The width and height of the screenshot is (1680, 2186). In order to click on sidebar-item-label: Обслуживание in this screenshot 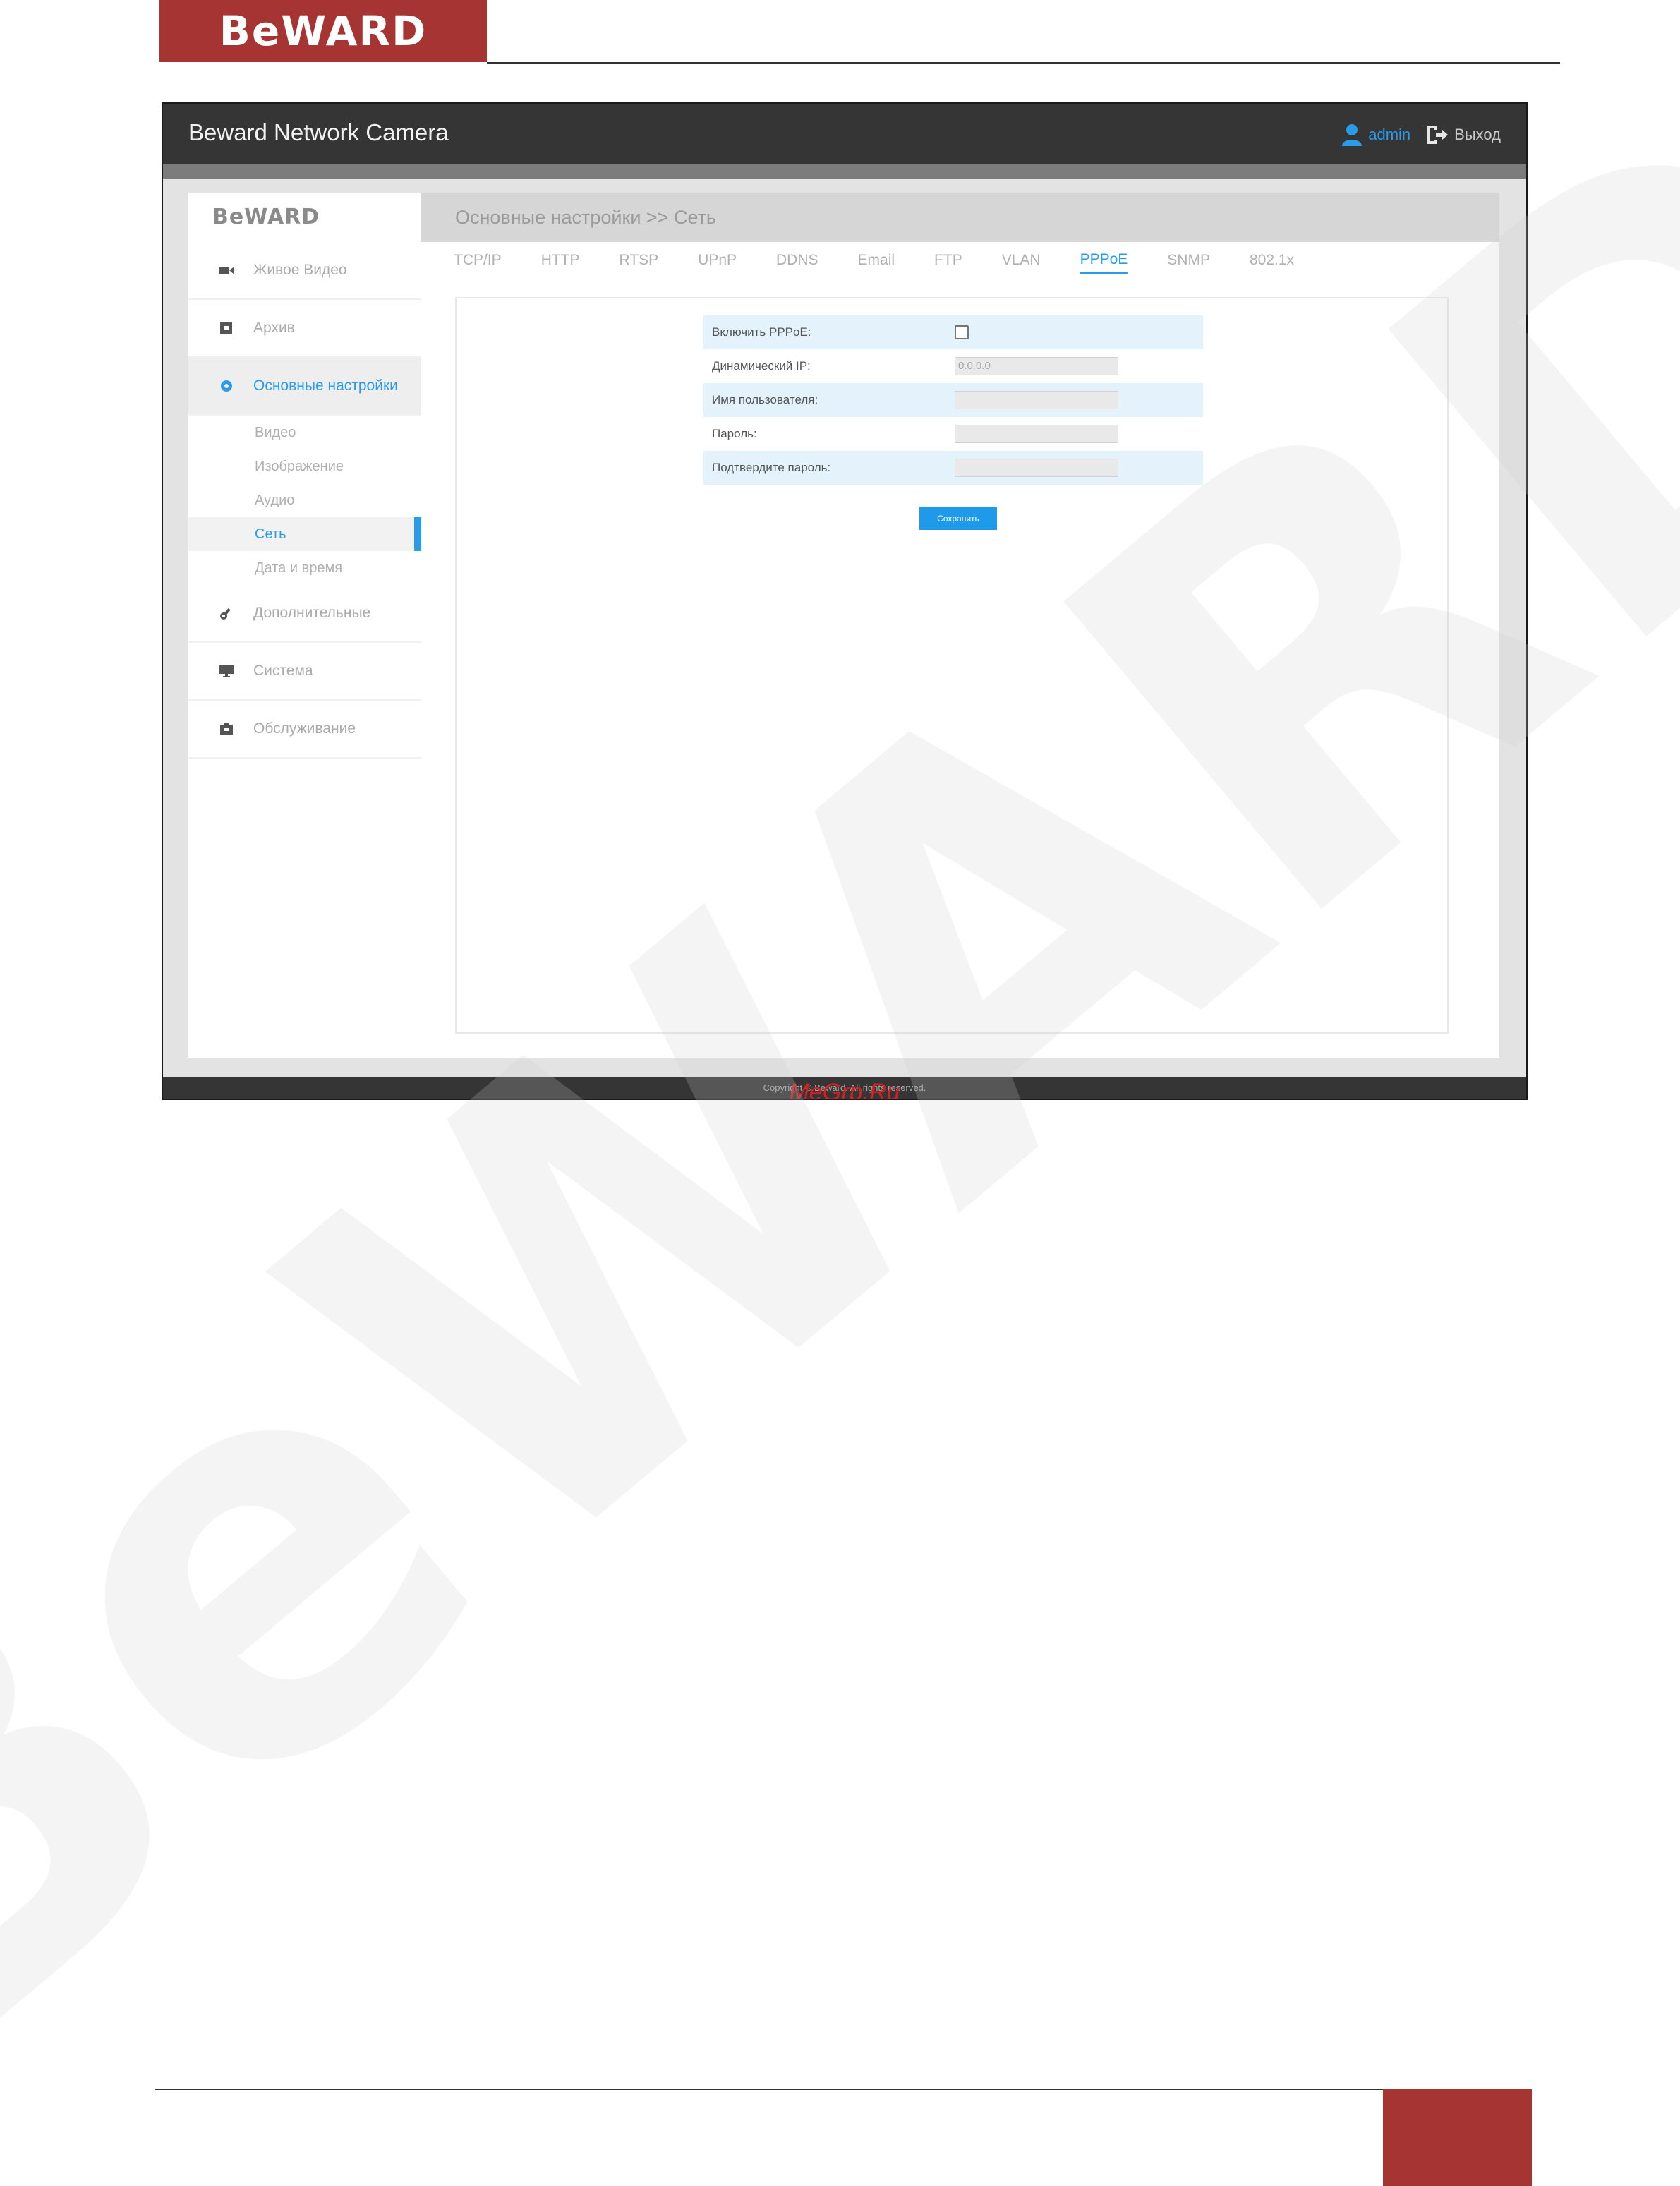, I will do `click(304, 728)`.